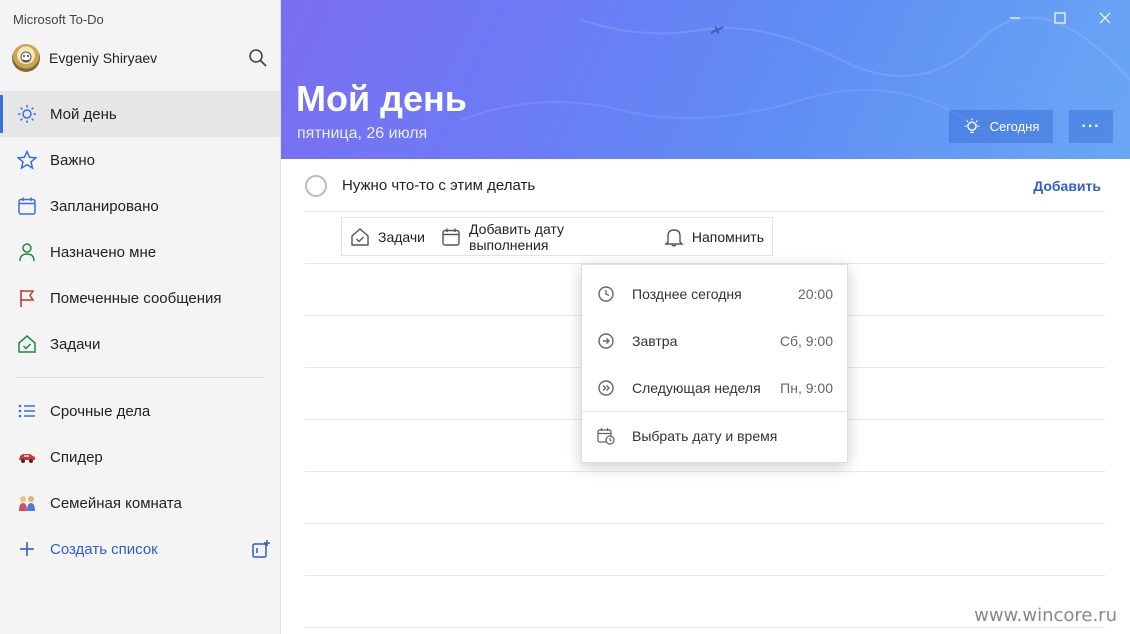 The image size is (1130, 634). Describe the element at coordinates (27, 114) in the screenshot. I see `sun-icon` at that location.